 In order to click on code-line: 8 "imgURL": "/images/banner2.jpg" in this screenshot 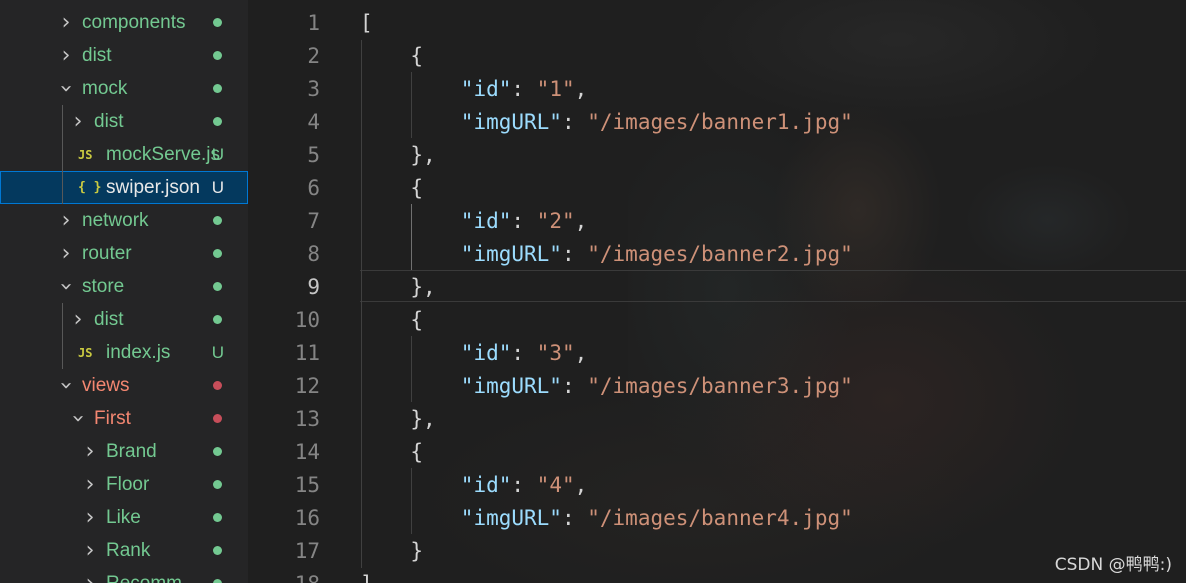, I will do `click(717, 253)`.